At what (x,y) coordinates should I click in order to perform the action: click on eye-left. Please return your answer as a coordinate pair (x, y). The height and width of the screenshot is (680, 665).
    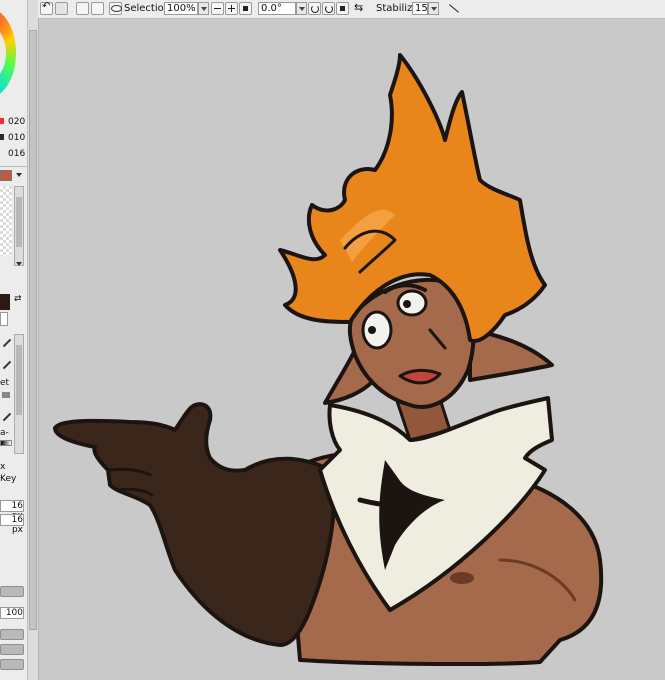
    Looking at the image, I should click on (377, 330).